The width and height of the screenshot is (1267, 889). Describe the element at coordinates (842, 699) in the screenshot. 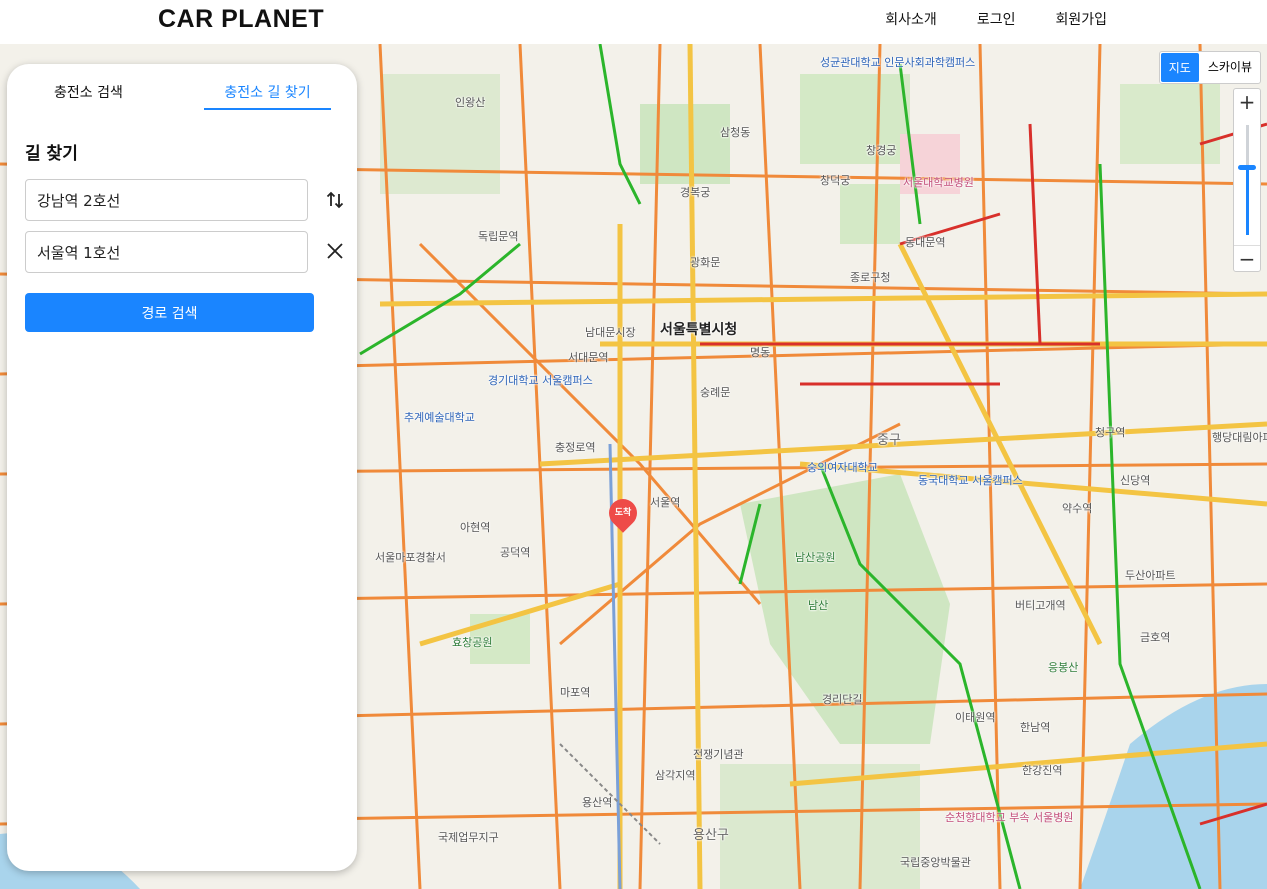

I see `map-label: 경리단길` at that location.